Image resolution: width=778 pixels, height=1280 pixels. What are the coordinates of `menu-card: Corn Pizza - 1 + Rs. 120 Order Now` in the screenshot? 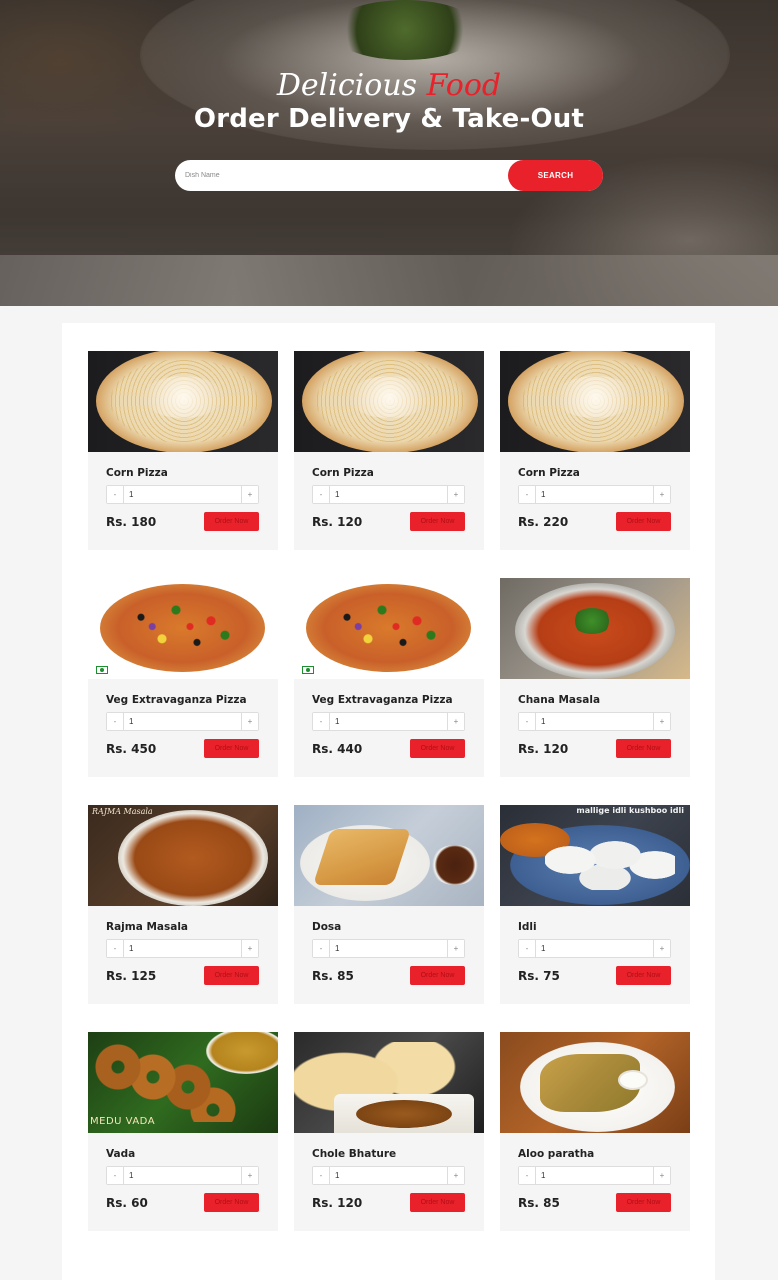 It's located at (389, 450).